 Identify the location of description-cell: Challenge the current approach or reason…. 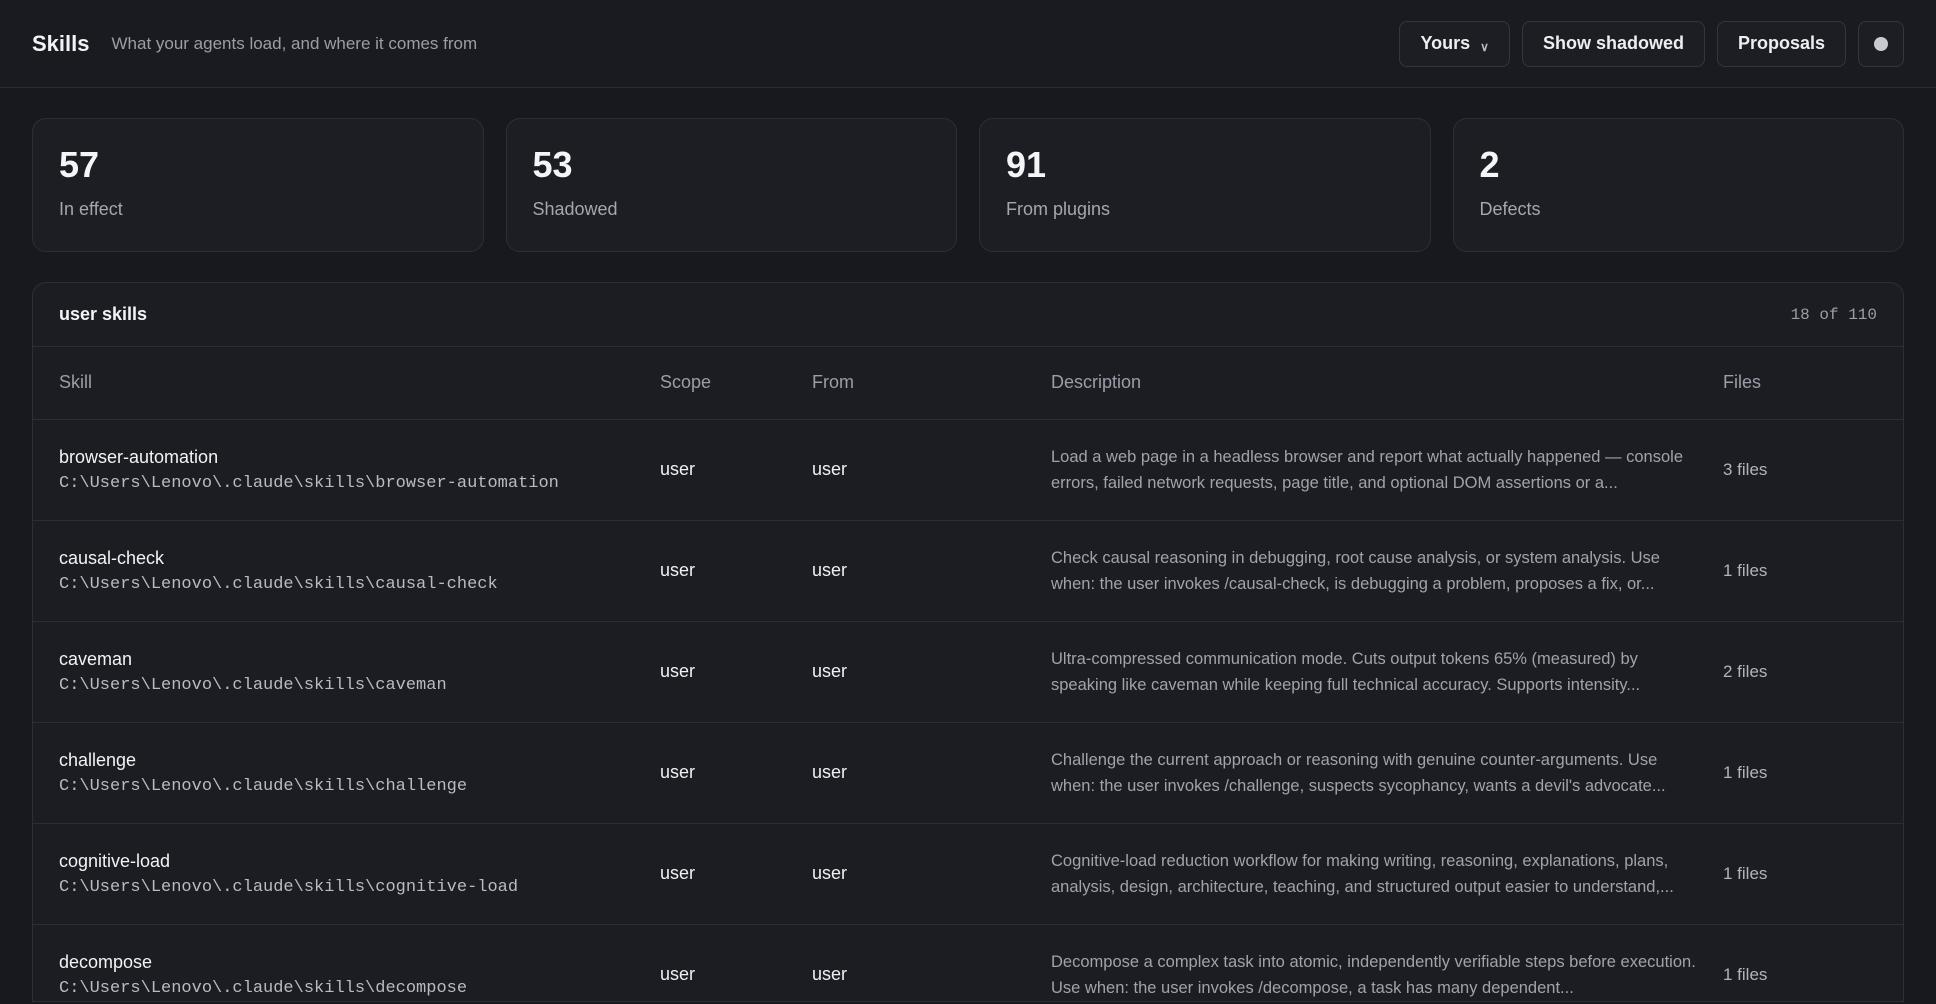
(1387, 773).